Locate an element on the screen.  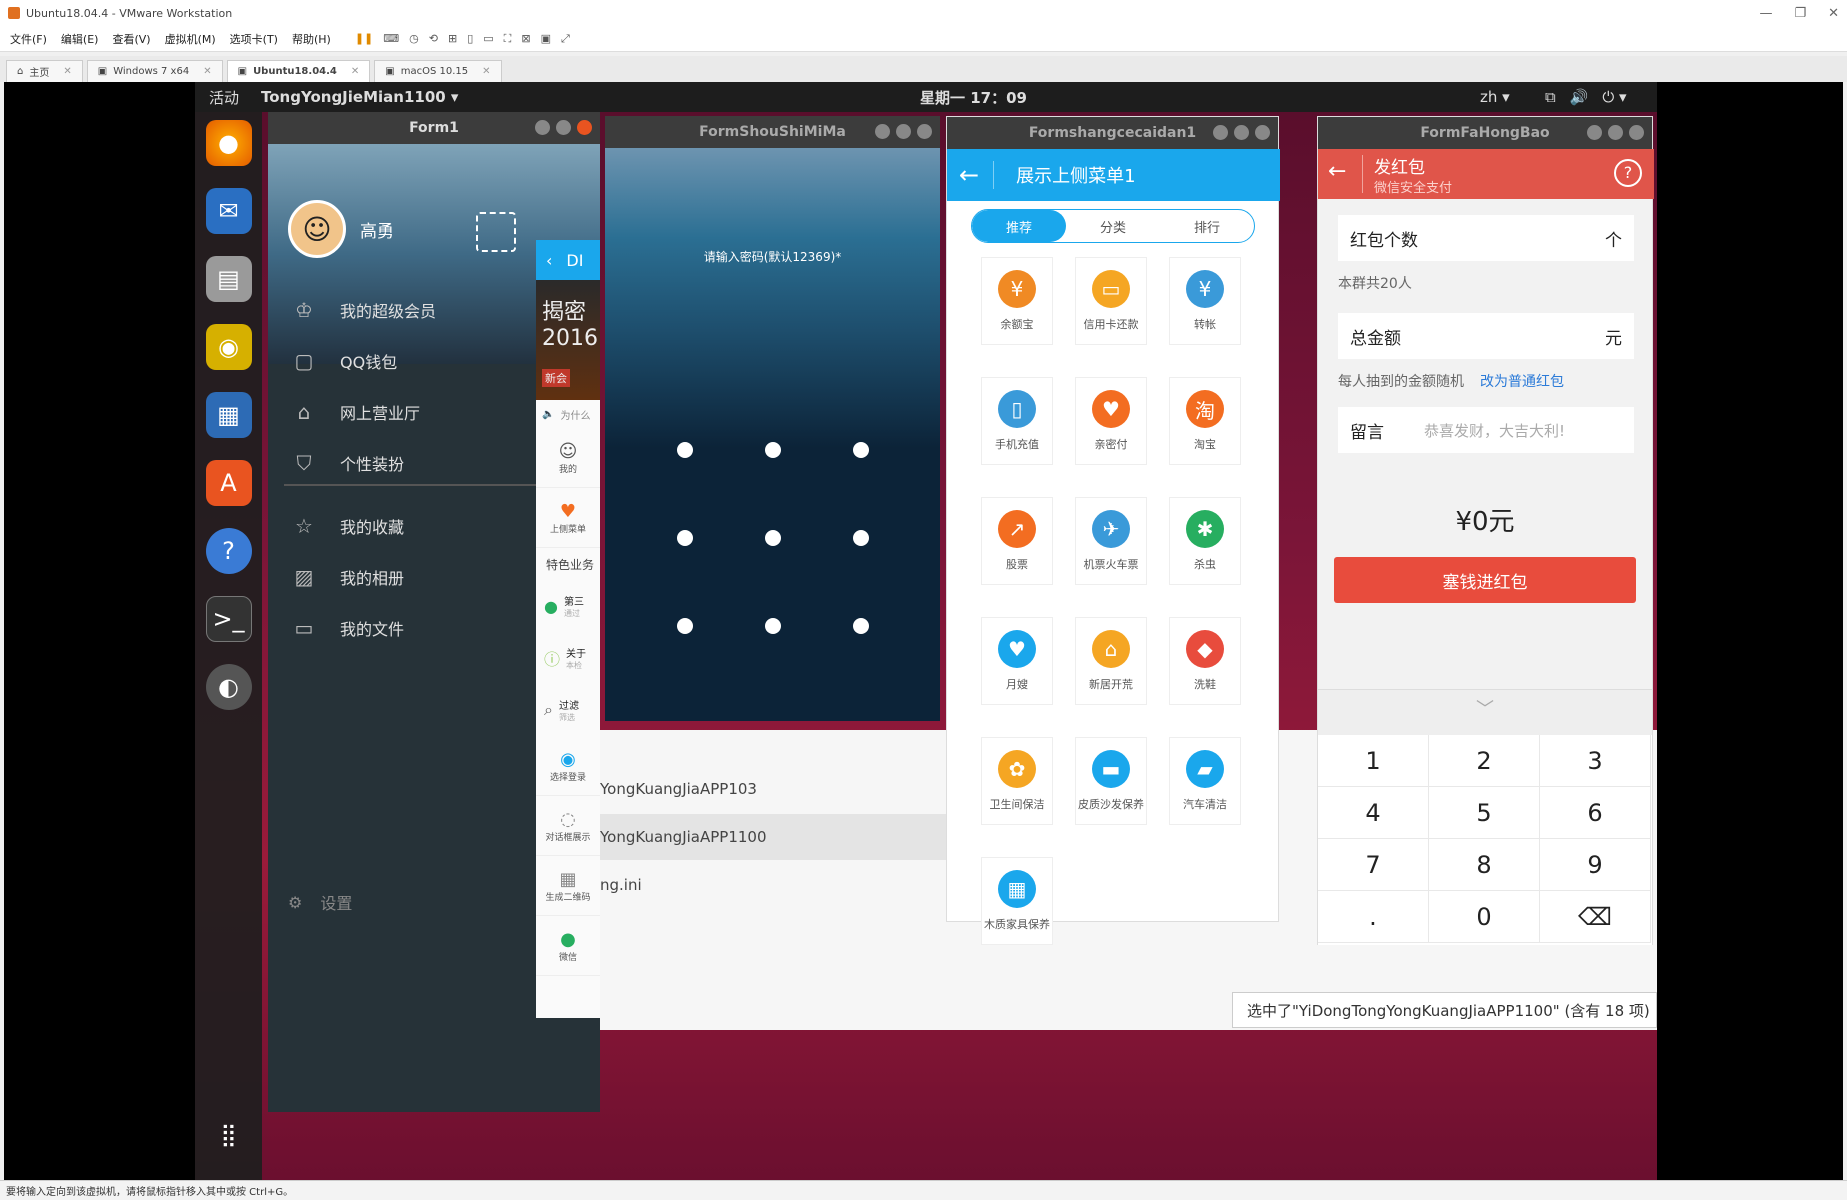
segment-category: 分类 is located at coordinates (1113, 226).